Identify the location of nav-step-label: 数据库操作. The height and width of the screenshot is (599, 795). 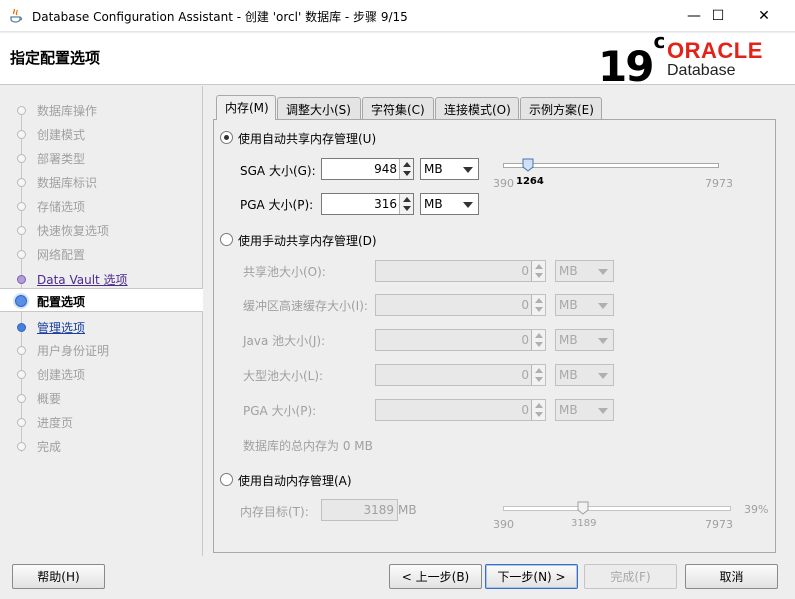
(67, 111).